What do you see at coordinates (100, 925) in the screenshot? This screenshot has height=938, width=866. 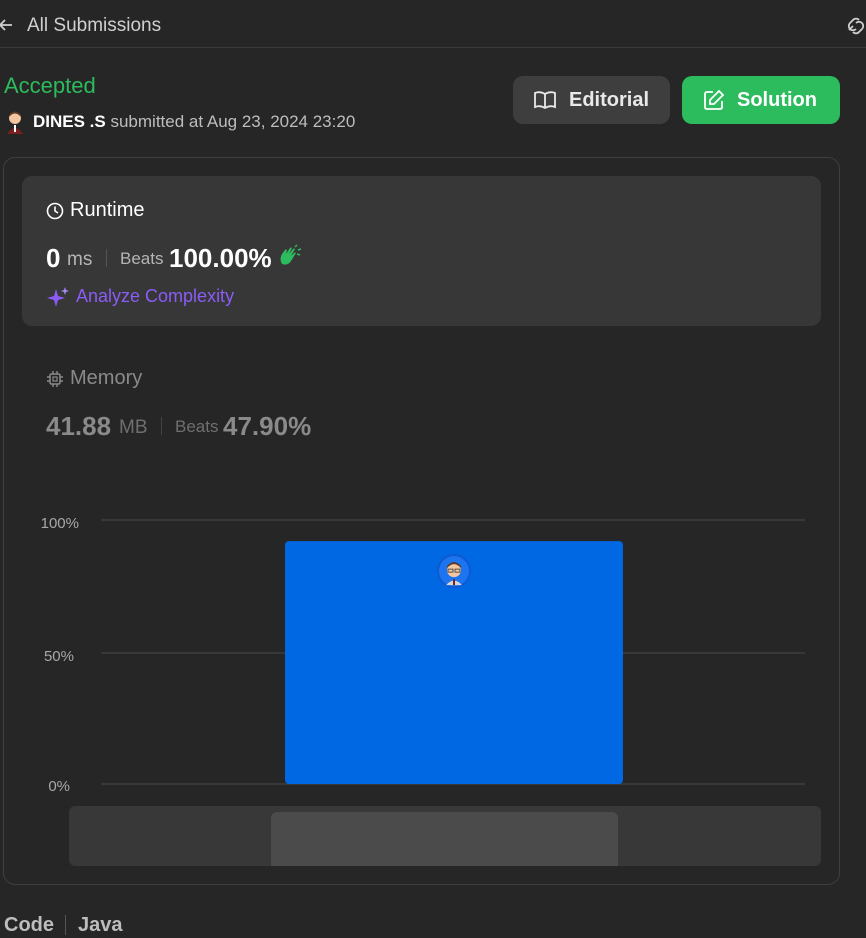 I see `language-label: Java` at bounding box center [100, 925].